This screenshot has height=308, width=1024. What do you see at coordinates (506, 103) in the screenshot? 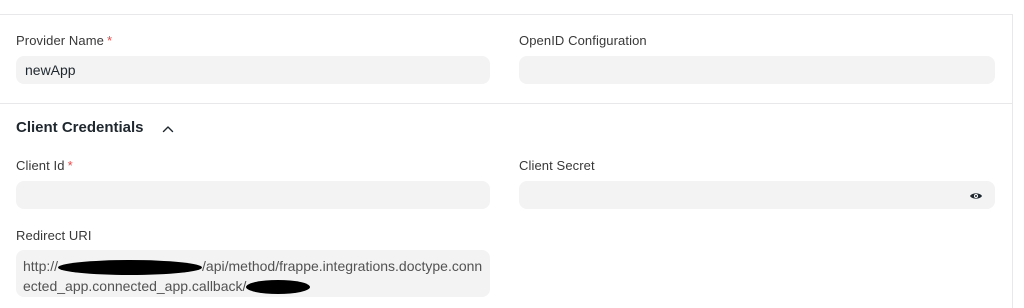
I see `section-divider` at bounding box center [506, 103].